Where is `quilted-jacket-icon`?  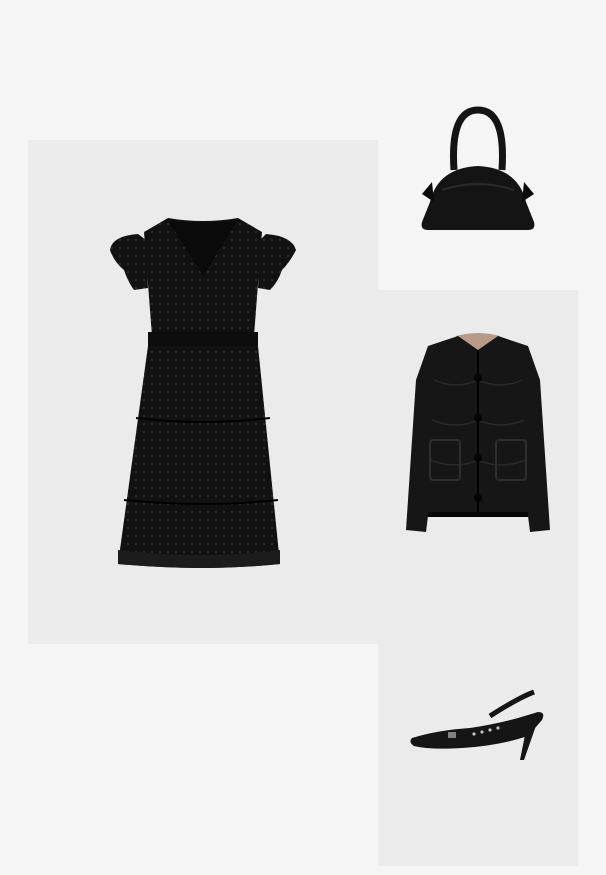 quilted-jacket-icon is located at coordinates (478, 432).